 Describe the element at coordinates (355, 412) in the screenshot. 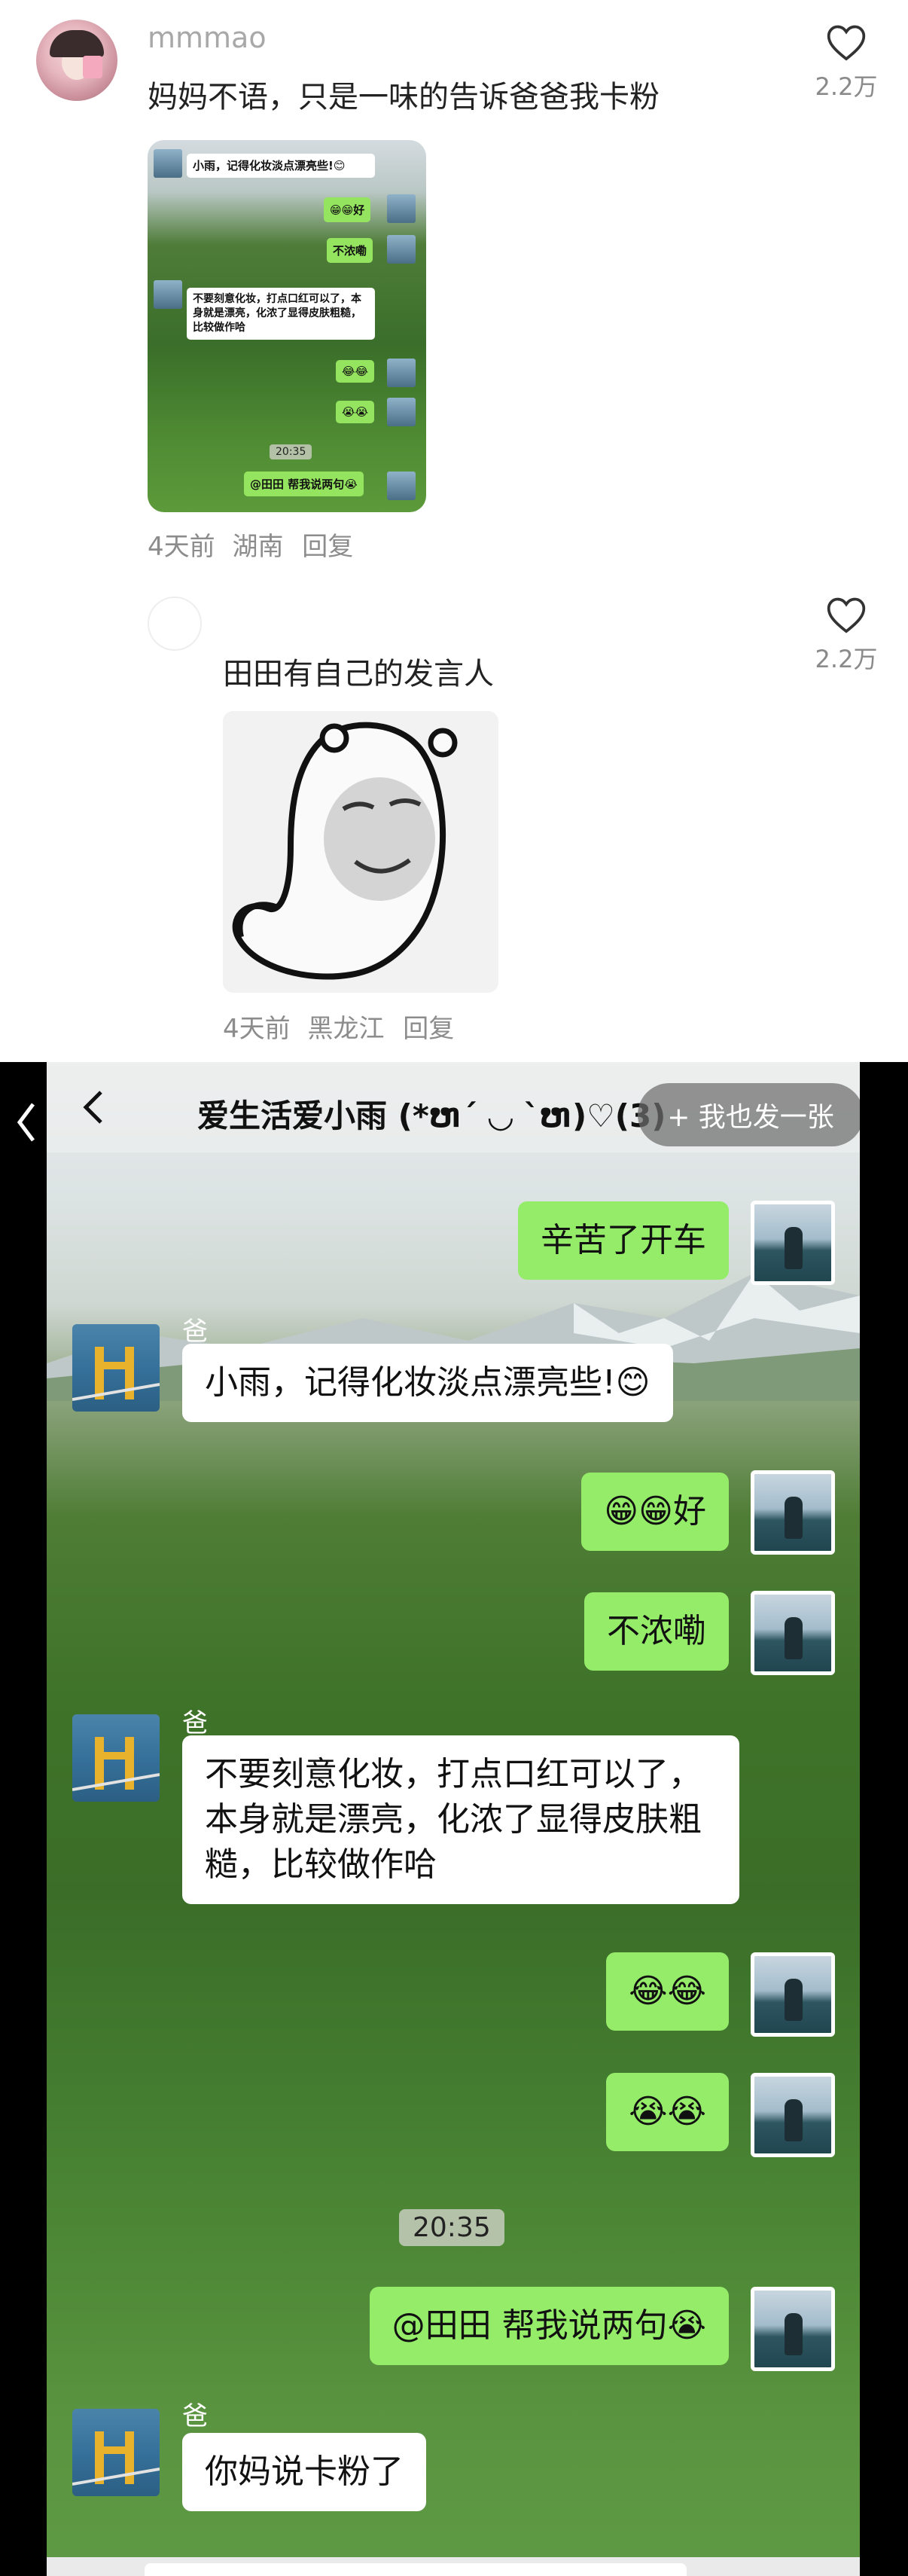

I see `thumb-bubble: 😭😭` at that location.